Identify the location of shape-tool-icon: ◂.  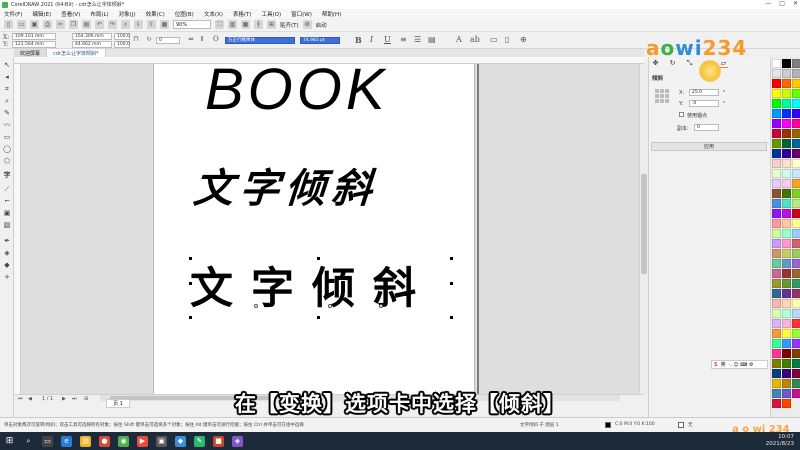
(7, 77).